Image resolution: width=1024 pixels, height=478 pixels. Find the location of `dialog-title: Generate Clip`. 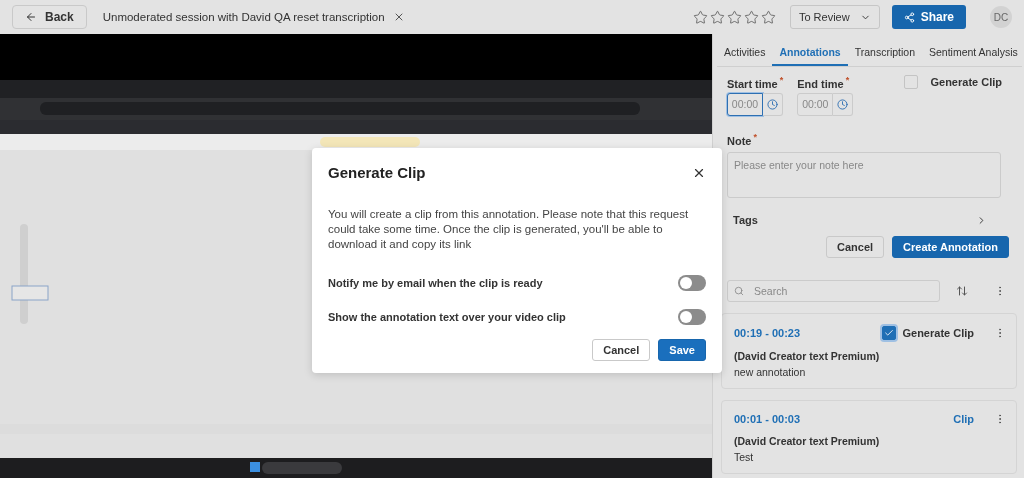

dialog-title: Generate Clip is located at coordinates (377, 172).